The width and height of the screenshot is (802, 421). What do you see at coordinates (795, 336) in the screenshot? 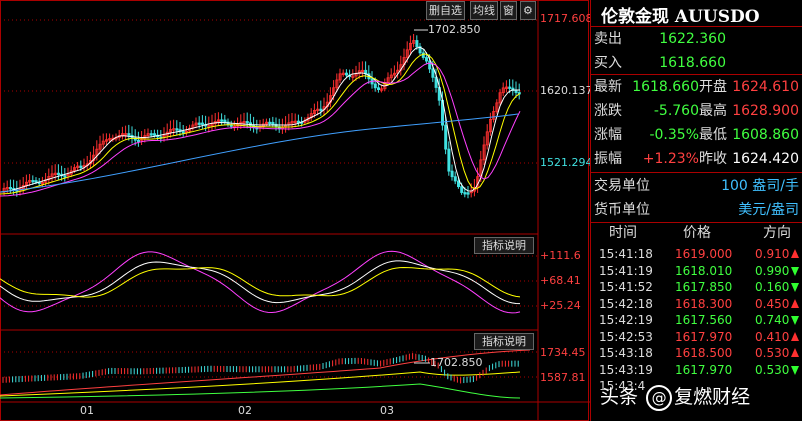
I see `arrow-up-icon` at bounding box center [795, 336].